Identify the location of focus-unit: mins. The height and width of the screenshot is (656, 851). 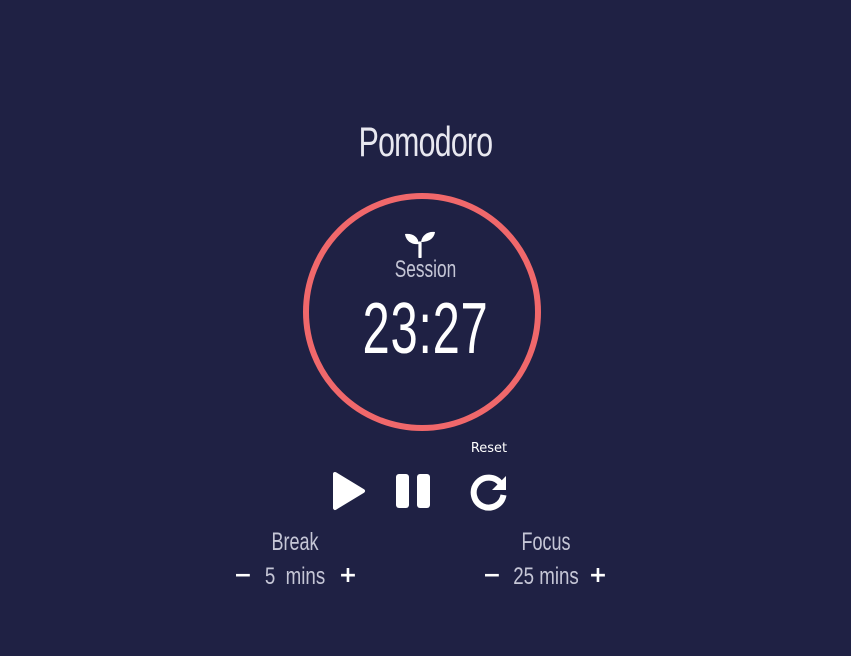
(559, 576).